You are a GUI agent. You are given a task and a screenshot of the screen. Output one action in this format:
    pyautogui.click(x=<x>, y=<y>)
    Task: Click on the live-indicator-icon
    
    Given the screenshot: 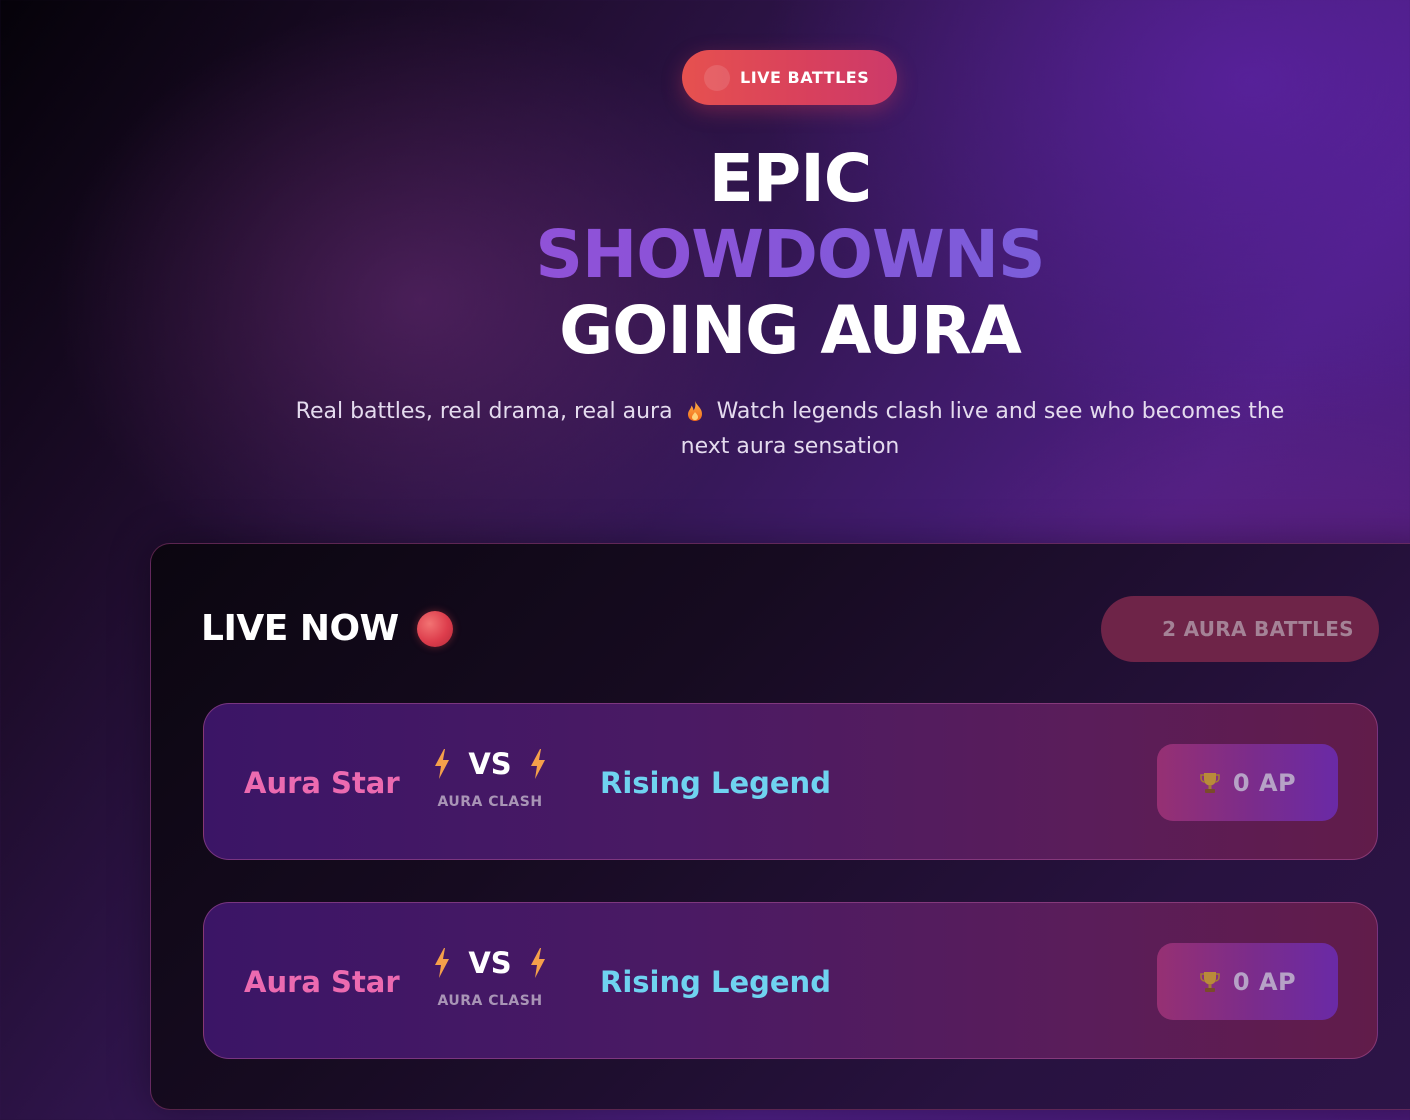 What is the action you would take?
    pyautogui.click(x=434, y=628)
    